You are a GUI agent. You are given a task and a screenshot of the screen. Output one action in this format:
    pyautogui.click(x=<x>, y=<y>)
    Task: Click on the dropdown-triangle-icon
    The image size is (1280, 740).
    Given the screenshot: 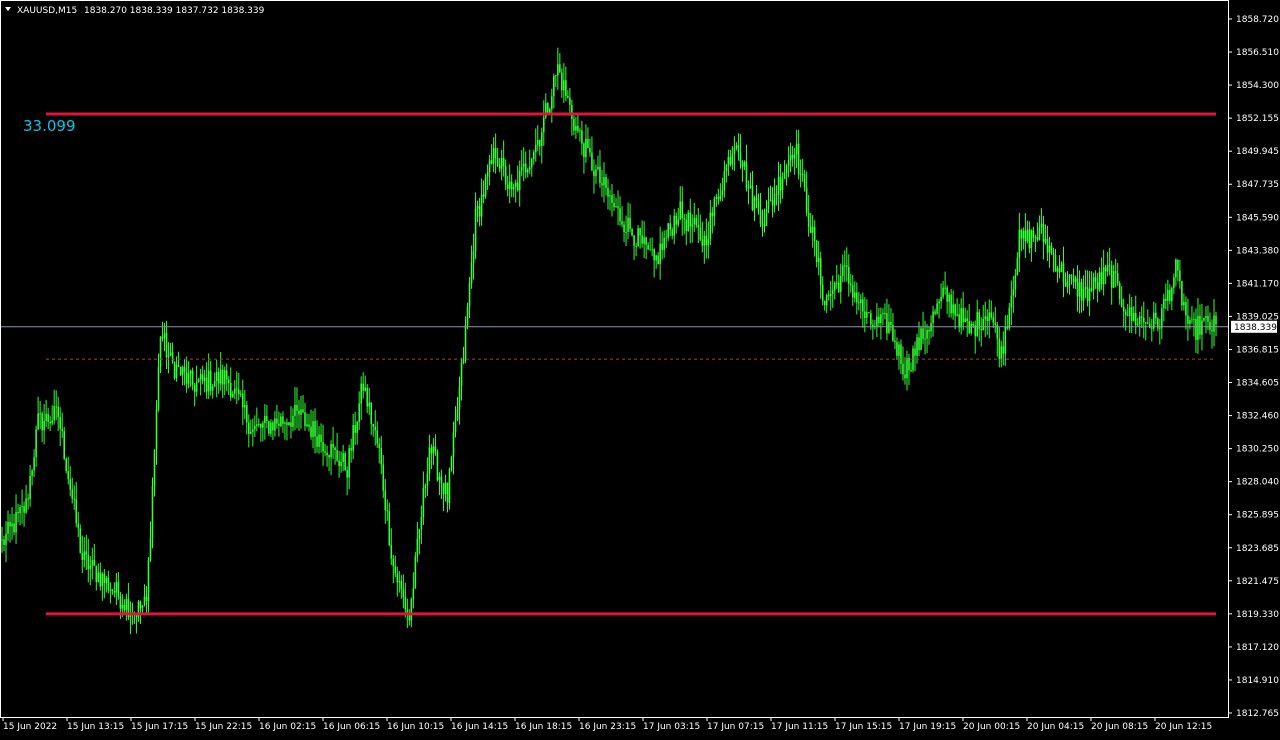 What is the action you would take?
    pyautogui.click(x=8, y=9)
    